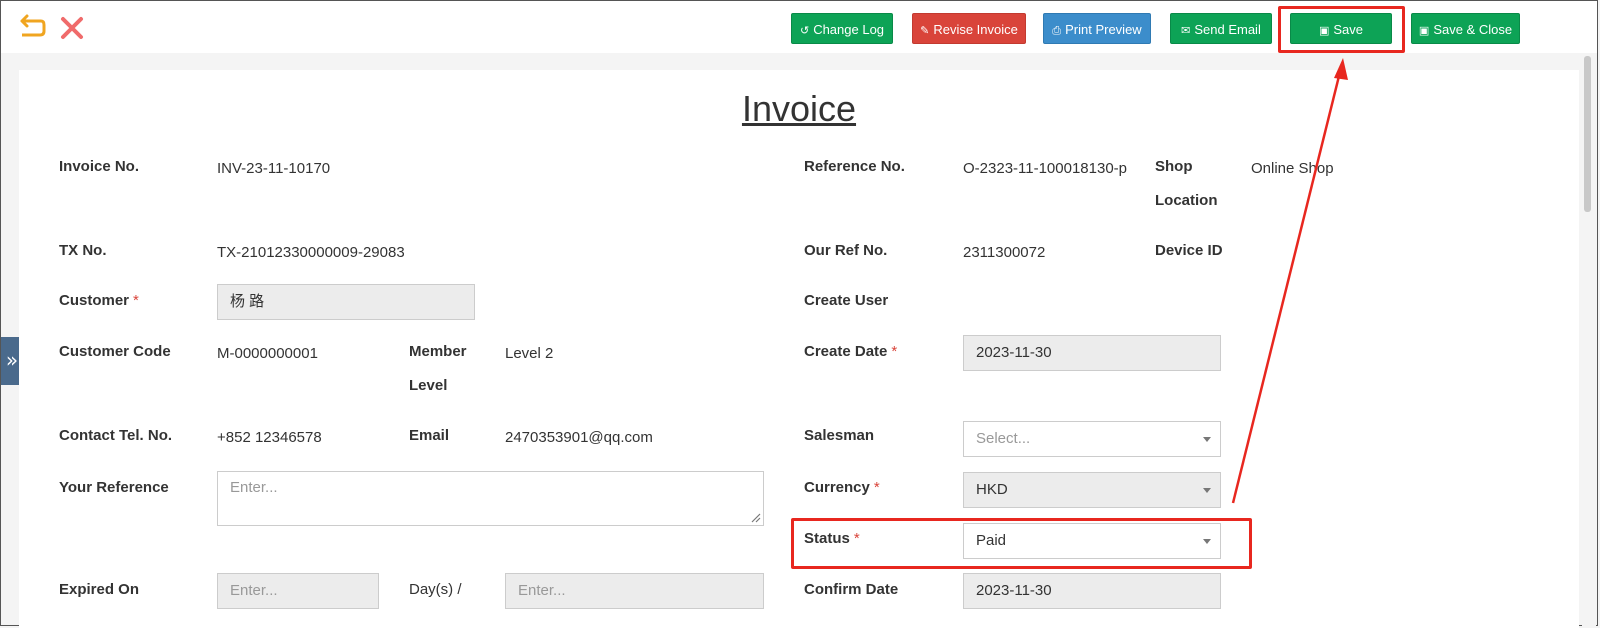  I want to click on annotation-arrow, so click(1289, 281).